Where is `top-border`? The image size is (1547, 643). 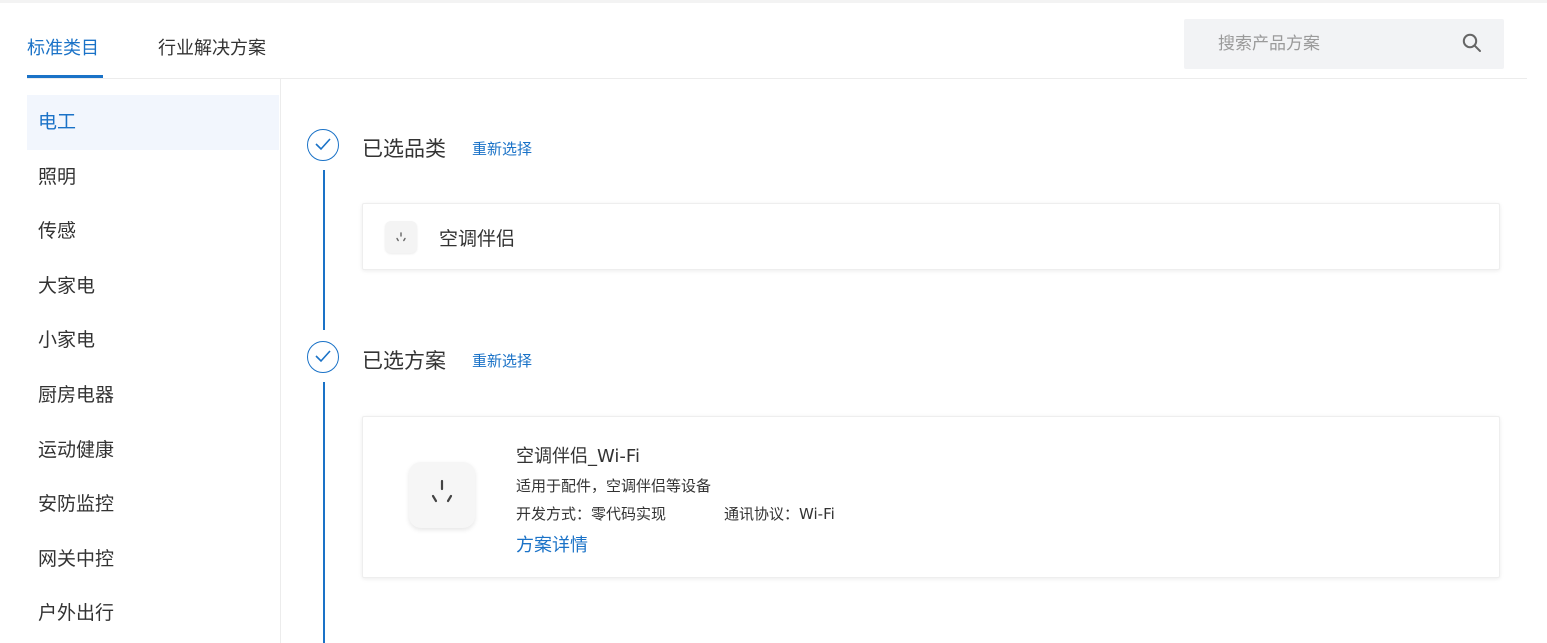
top-border is located at coordinates (773, 1).